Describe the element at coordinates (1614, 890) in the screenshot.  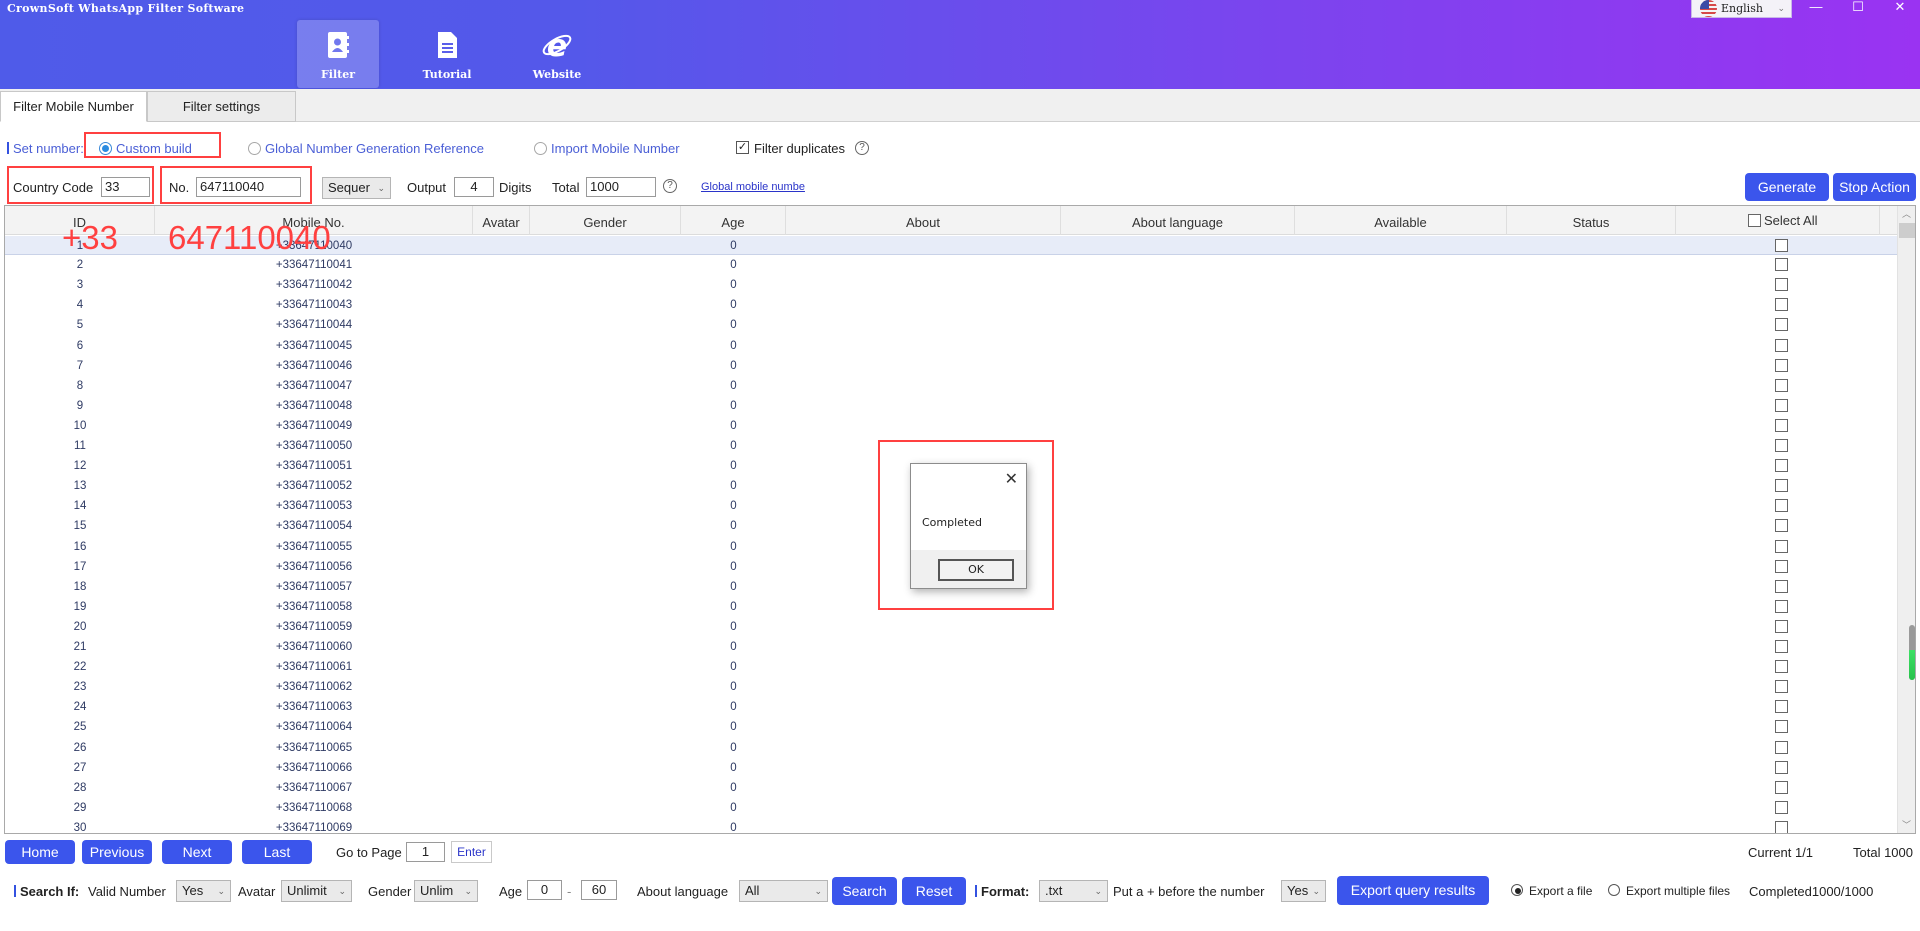
I see `radio-export-multiple-files` at that location.